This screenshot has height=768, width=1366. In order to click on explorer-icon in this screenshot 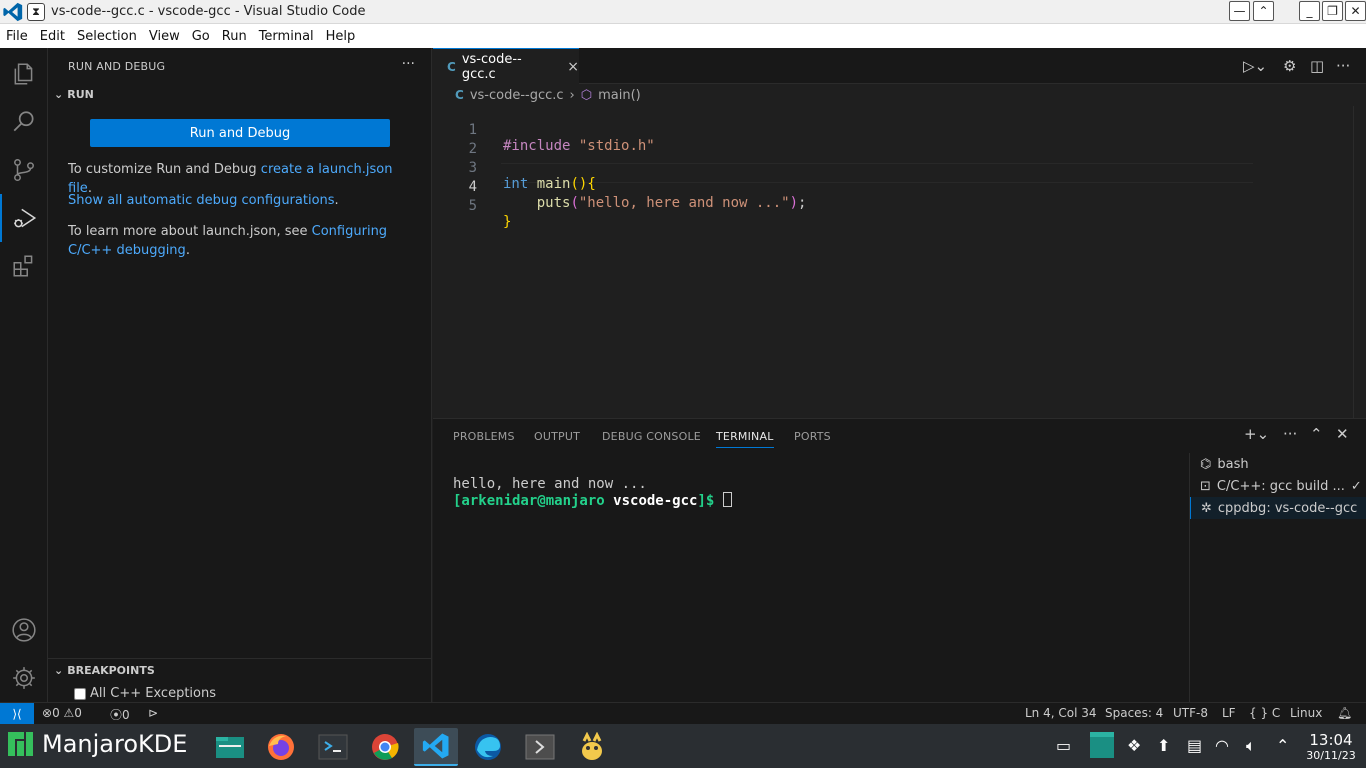, I will do `click(24, 74)`.